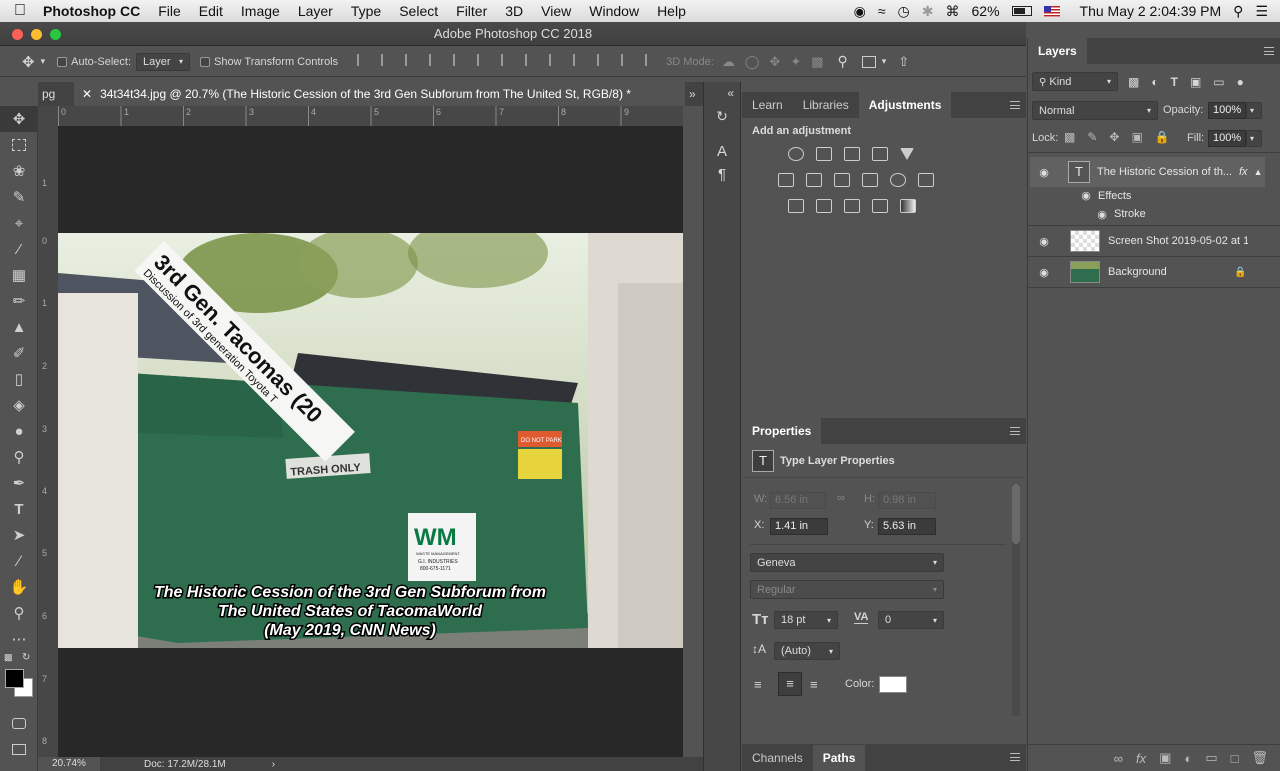  Describe the element at coordinates (1114, 137) in the screenshot. I see `lock-position-icon: ✥` at that location.